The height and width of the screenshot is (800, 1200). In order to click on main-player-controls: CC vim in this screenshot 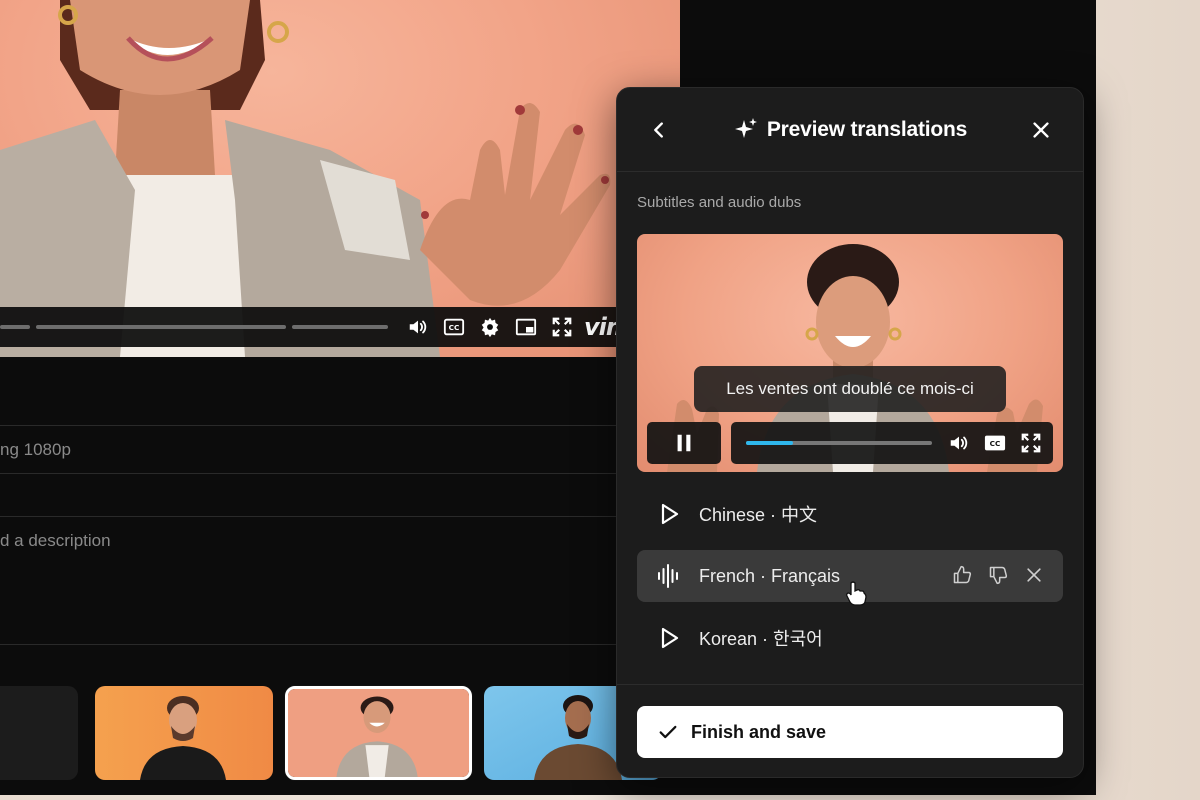, I will do `click(340, 327)`.